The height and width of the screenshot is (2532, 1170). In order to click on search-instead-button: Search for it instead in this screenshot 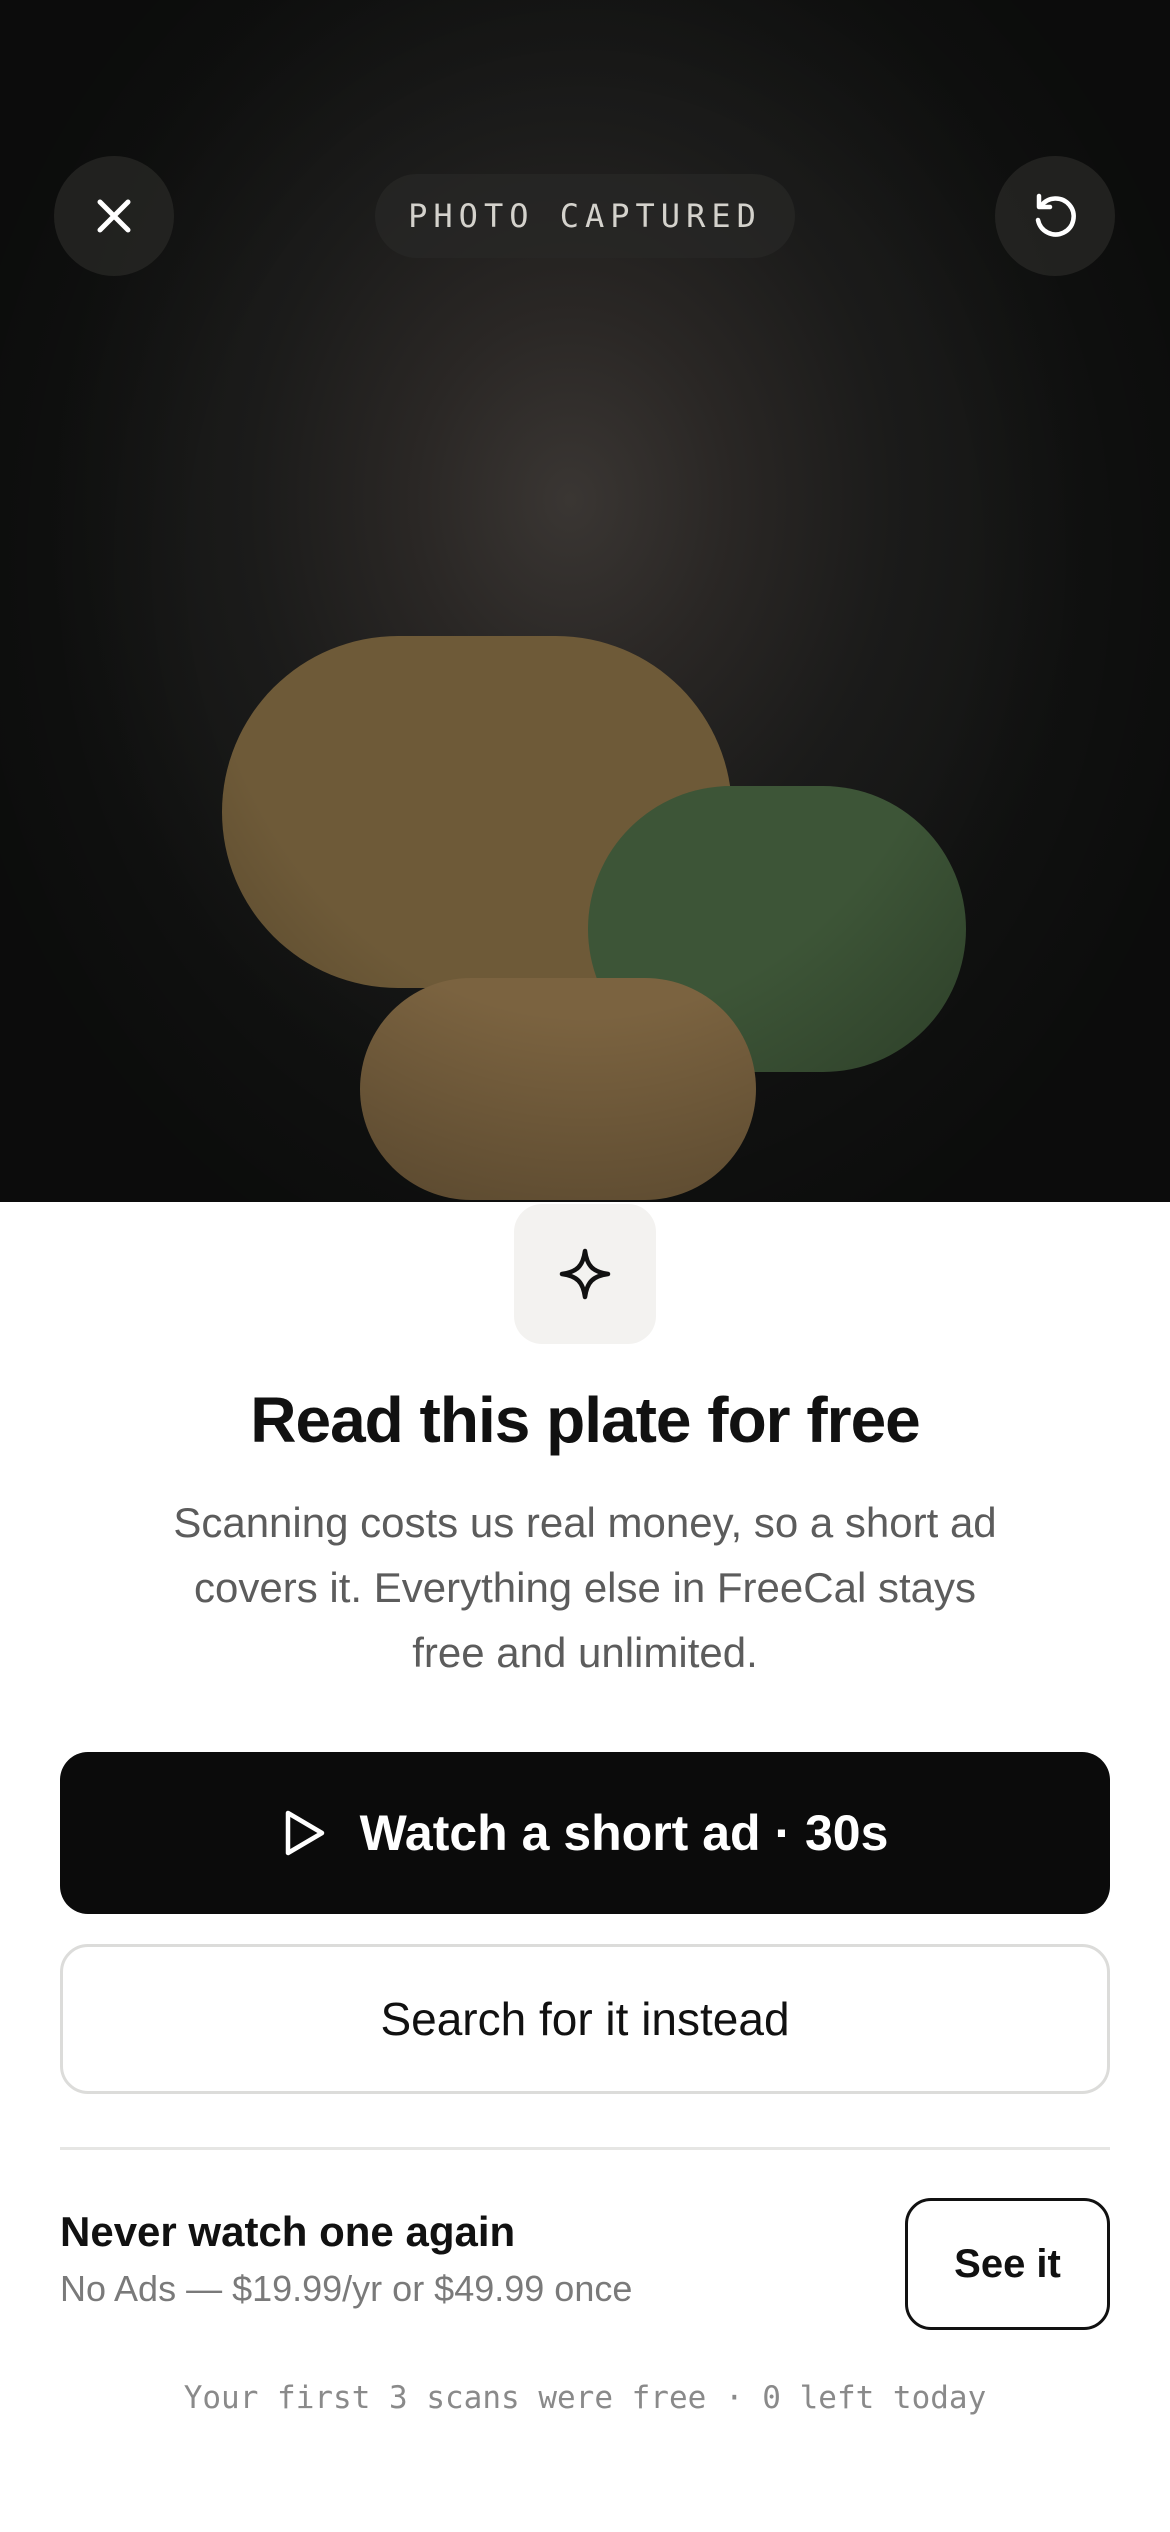, I will do `click(585, 2019)`.